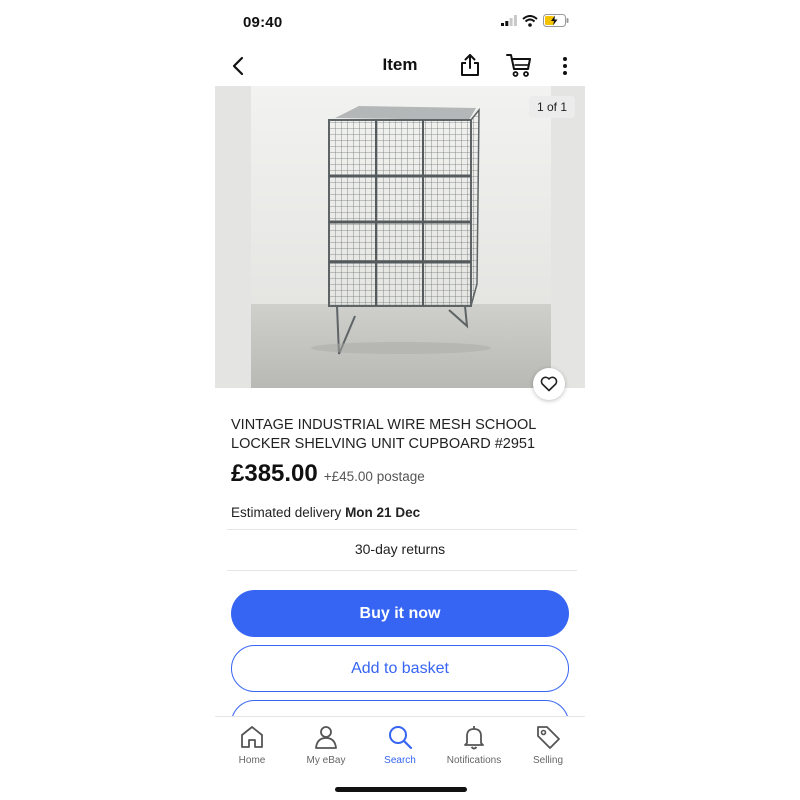  I want to click on buy-it-now-button: Buy it now, so click(400, 613).